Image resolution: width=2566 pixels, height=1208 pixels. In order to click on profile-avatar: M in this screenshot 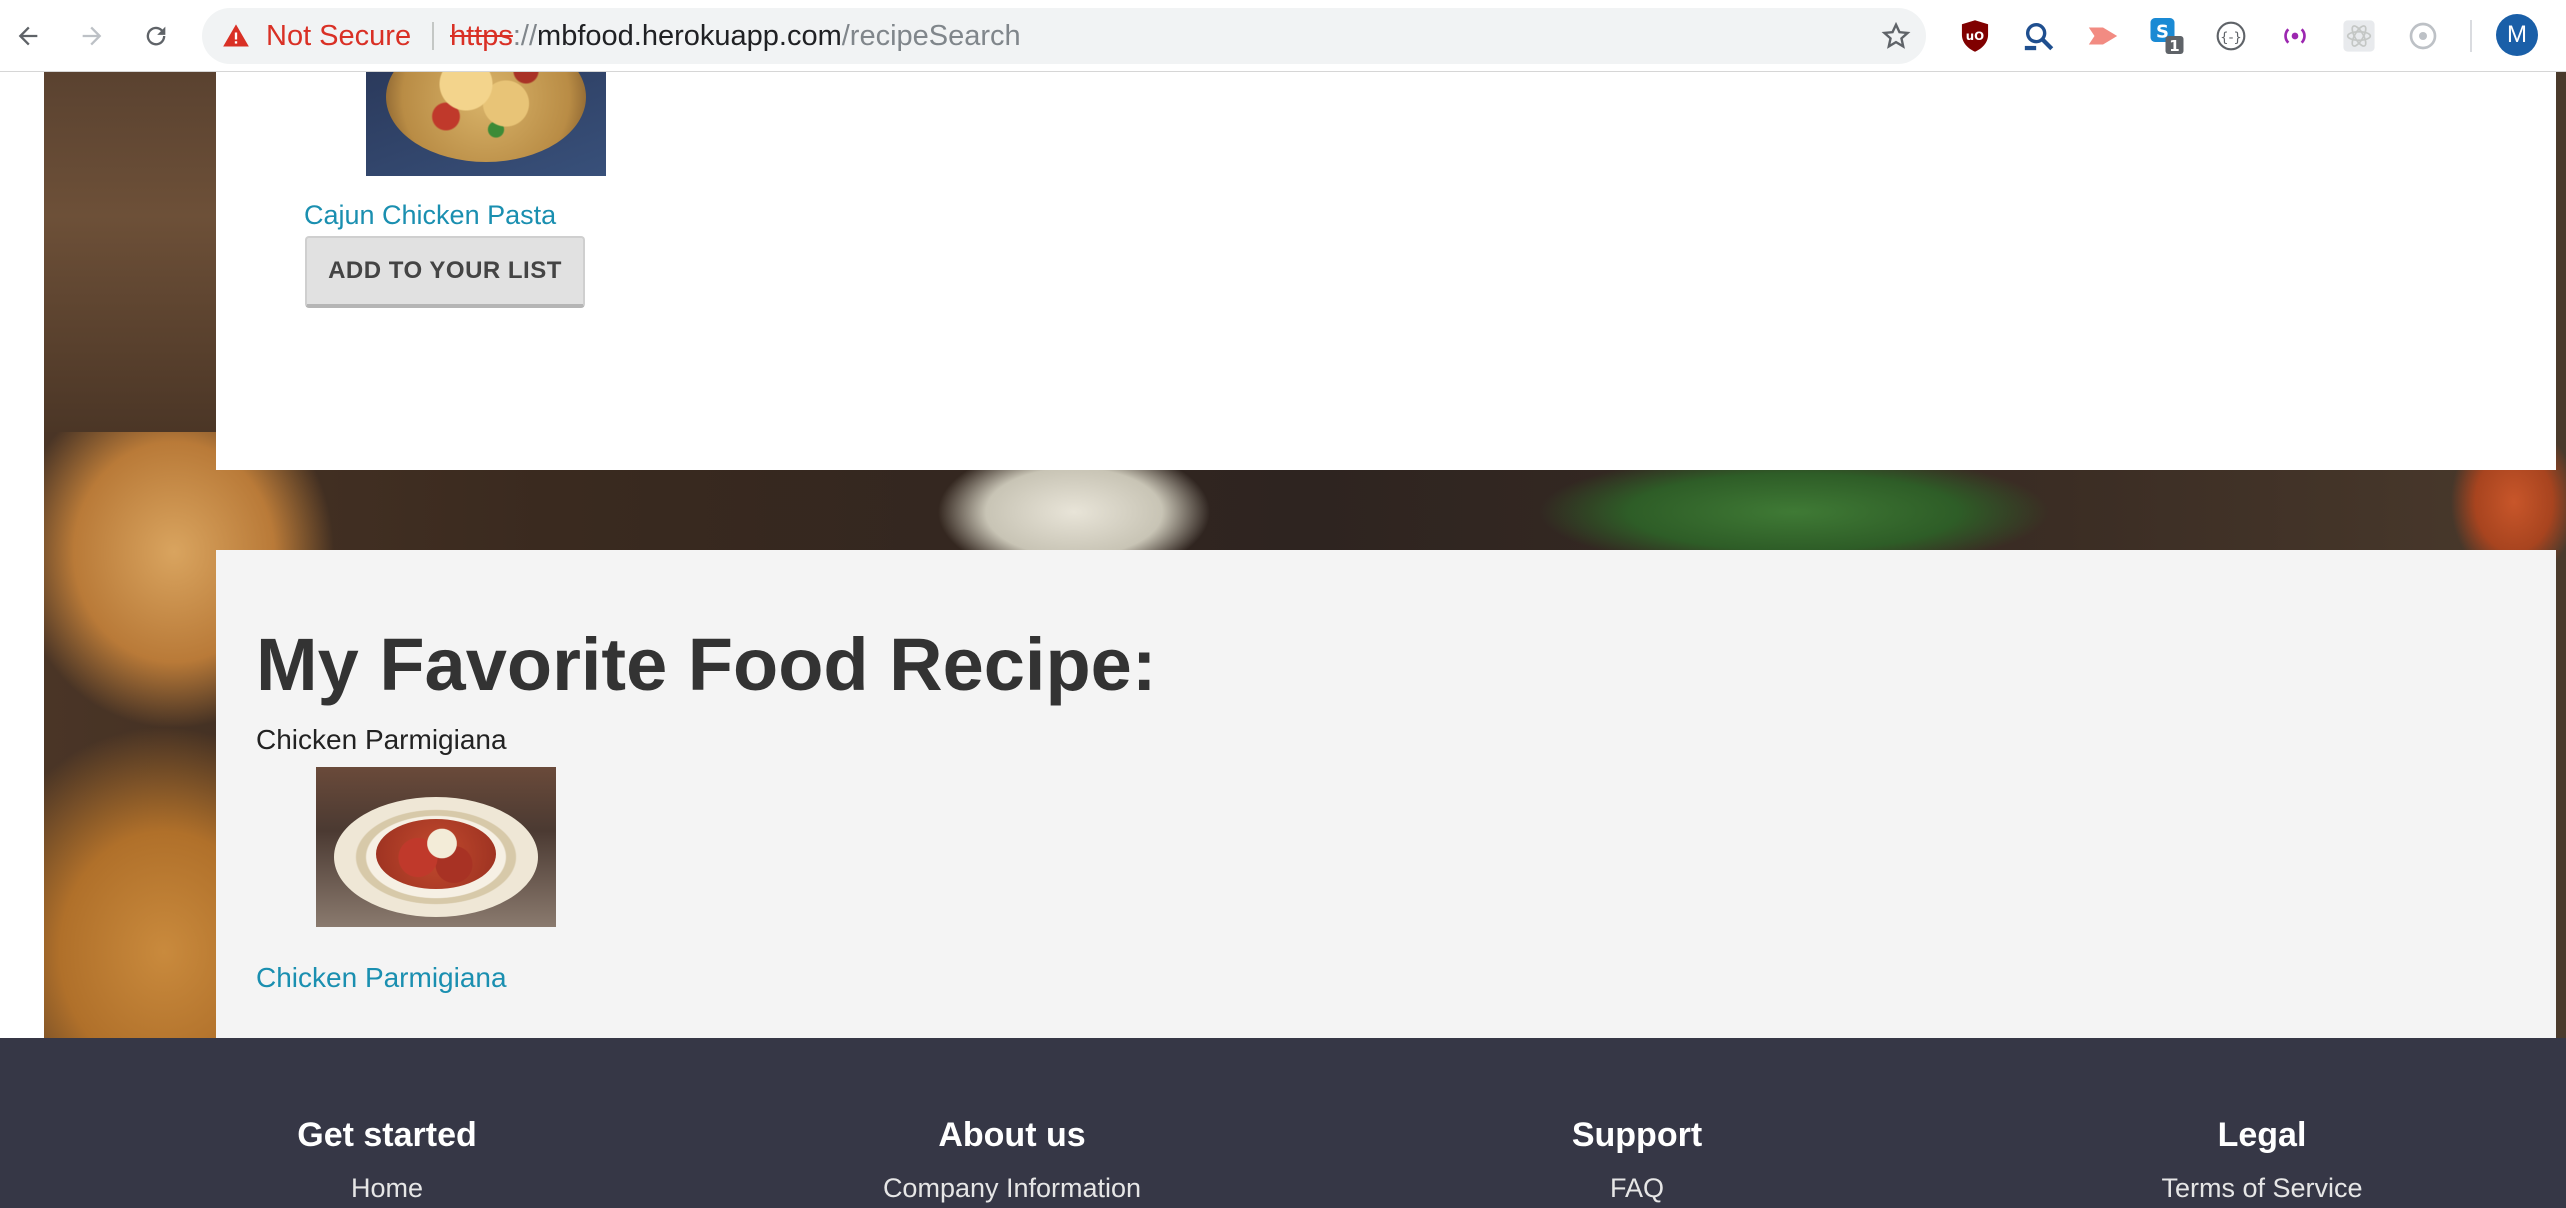, I will do `click(2517, 35)`.